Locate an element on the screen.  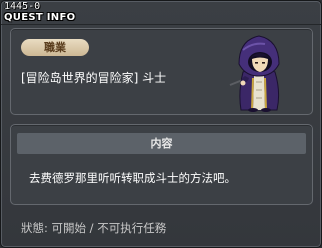
quest-title: [冒险岛世界的冒险家] 斗士 is located at coordinates (94, 78).